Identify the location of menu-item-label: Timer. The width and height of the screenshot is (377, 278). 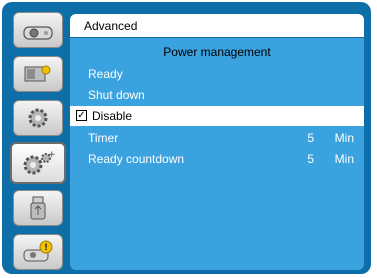
(103, 138).